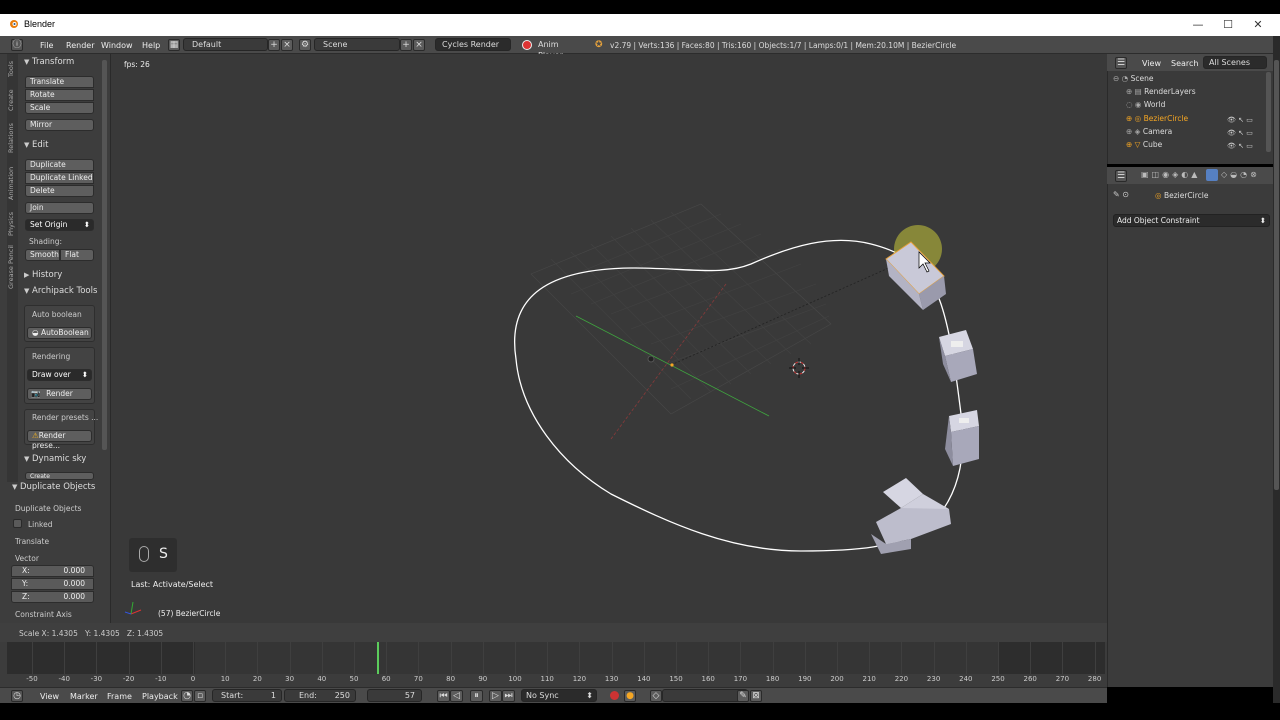 This screenshot has height=720, width=1280. What do you see at coordinates (36, 145) in the screenshot?
I see `panel-edit-header: ▼ Edit` at bounding box center [36, 145].